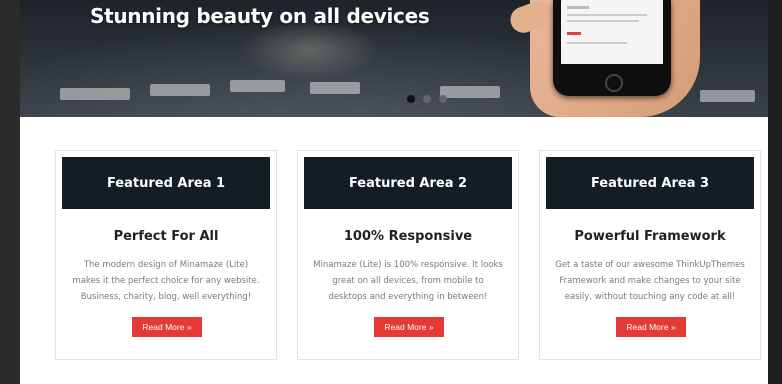  I want to click on phone-screen, so click(612, 32).